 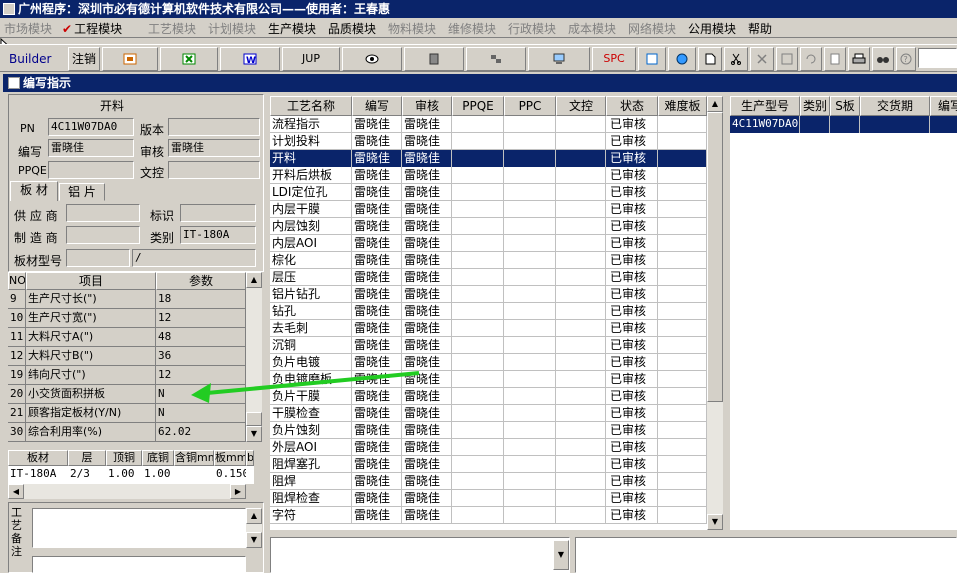 What do you see at coordinates (352, 28) in the screenshot?
I see `menu-quality: 品质模块` at bounding box center [352, 28].